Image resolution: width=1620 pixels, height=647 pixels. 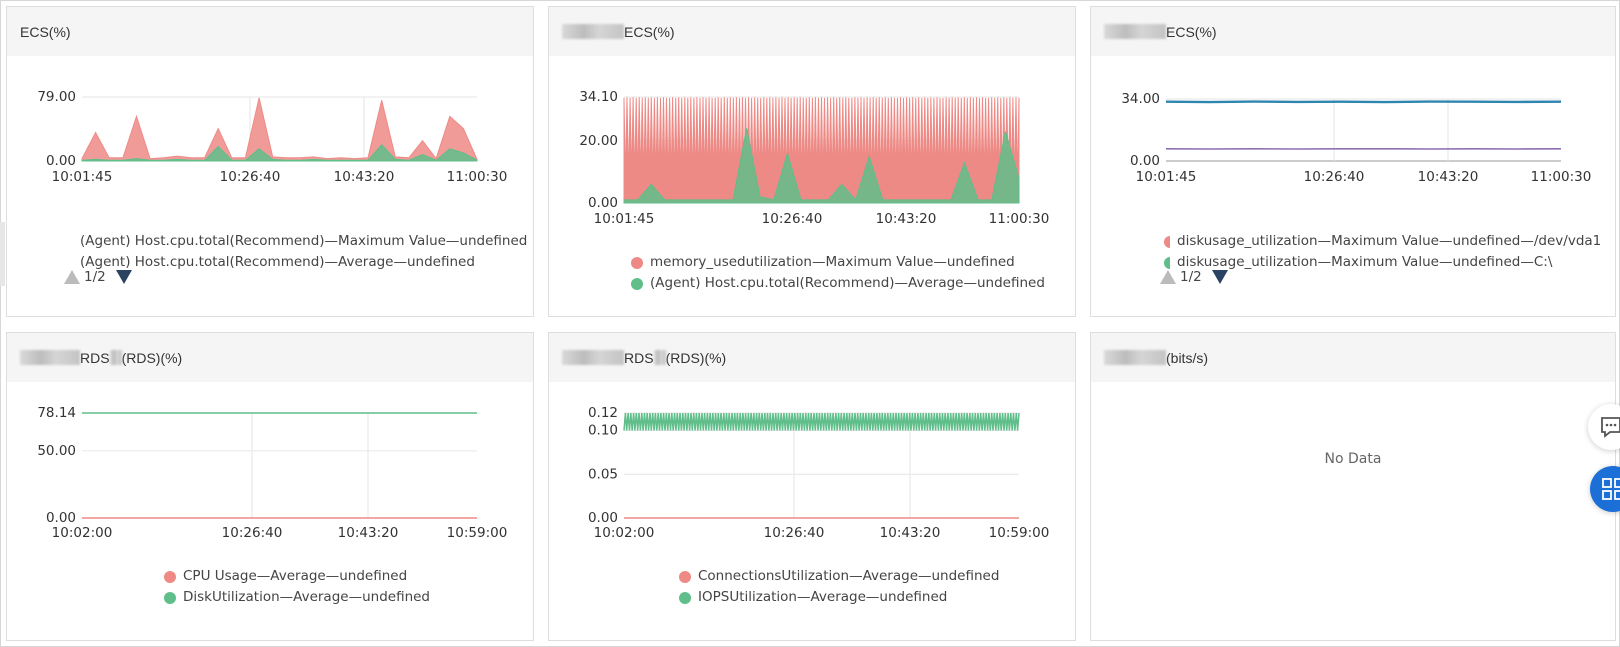 I want to click on apps-button, so click(x=1605, y=489).